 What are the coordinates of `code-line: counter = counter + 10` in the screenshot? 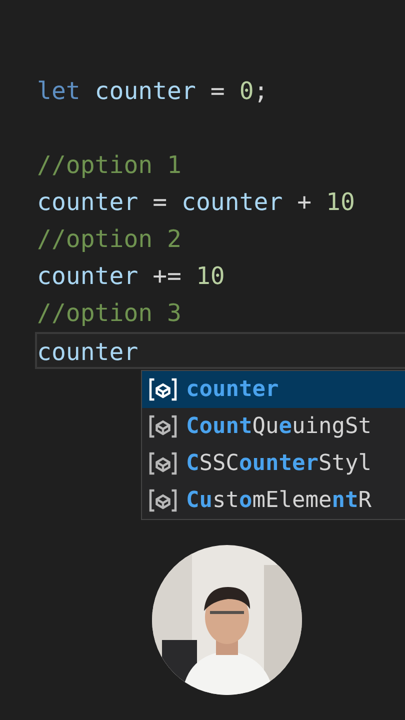 It's located at (196, 202).